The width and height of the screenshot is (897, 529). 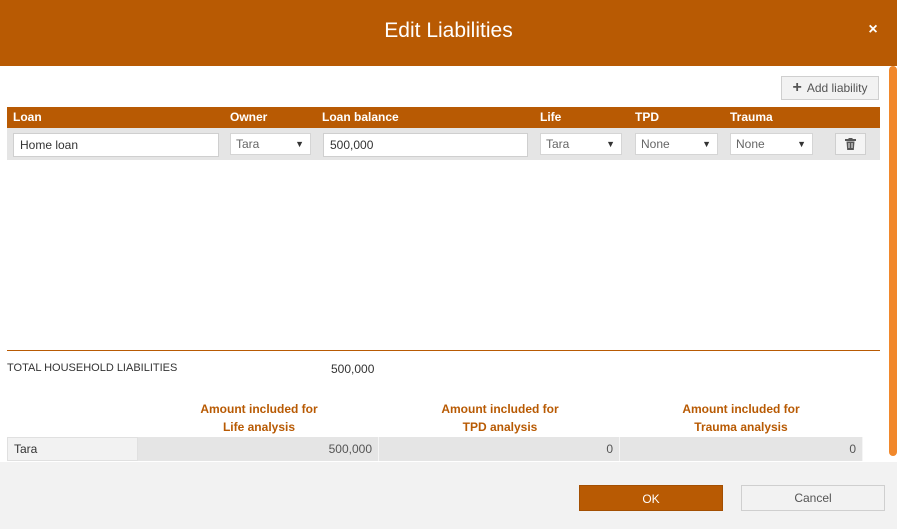 I want to click on delete-liability-button, so click(x=850, y=144).